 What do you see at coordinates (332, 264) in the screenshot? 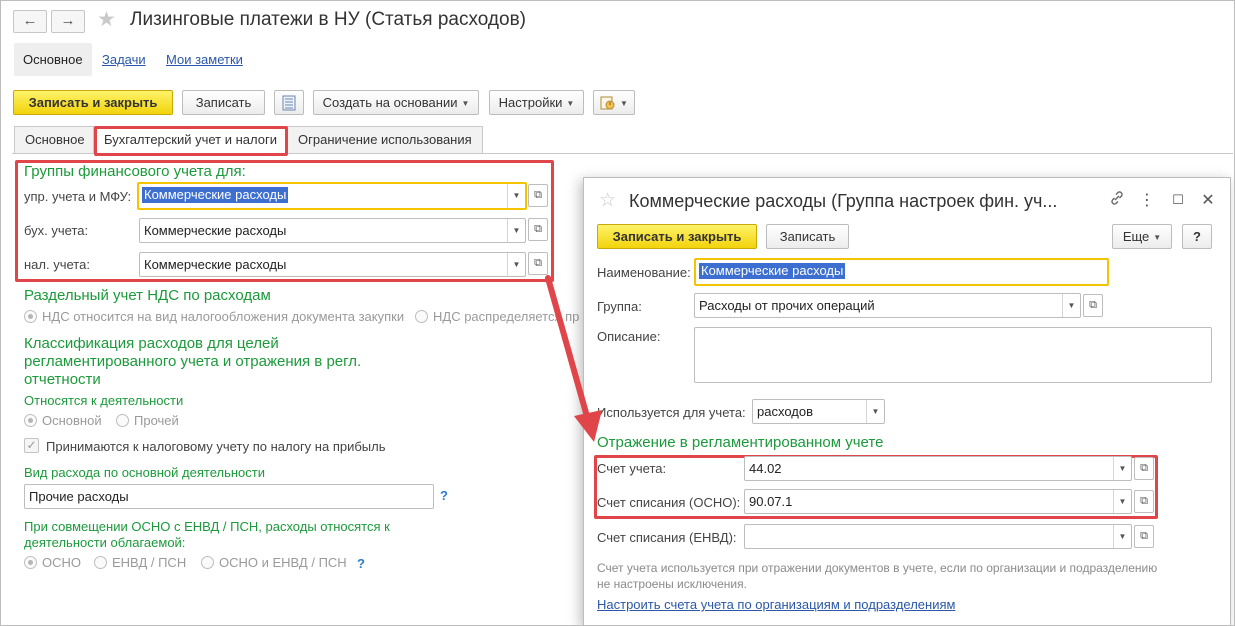
I see `tax-accounting-field: Коммерческие расходы ▼` at bounding box center [332, 264].